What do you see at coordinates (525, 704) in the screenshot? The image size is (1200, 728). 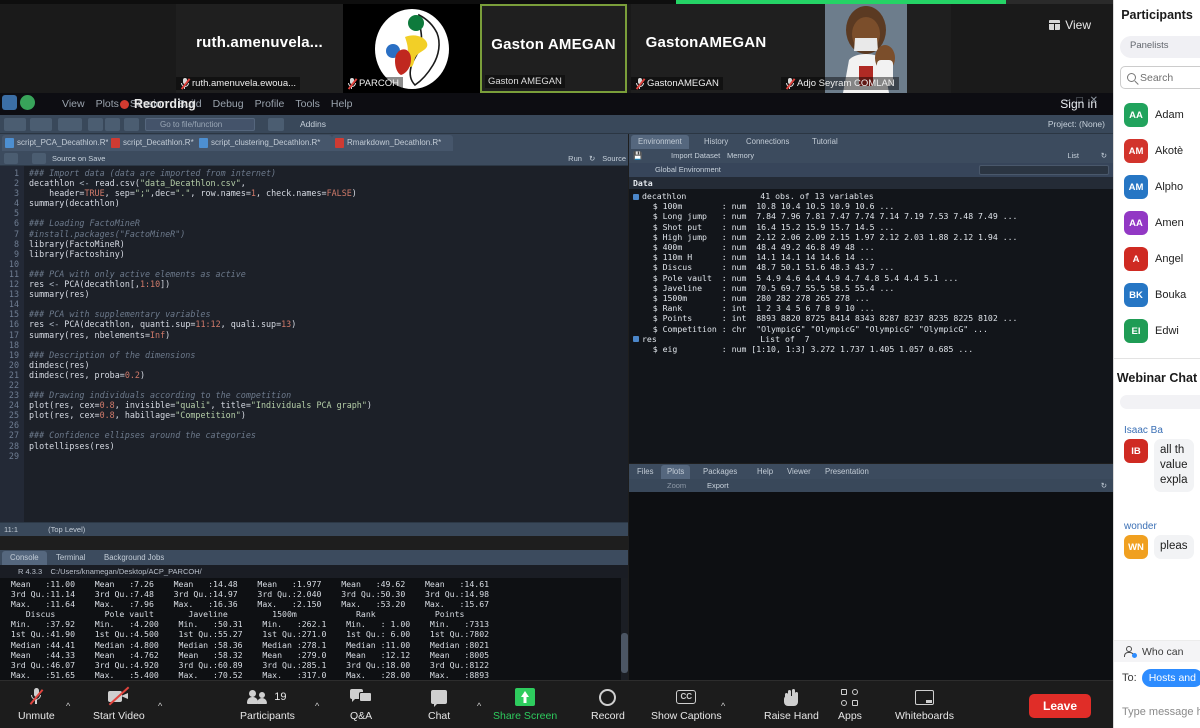 I see `share-screen-button: Share Screen` at bounding box center [525, 704].